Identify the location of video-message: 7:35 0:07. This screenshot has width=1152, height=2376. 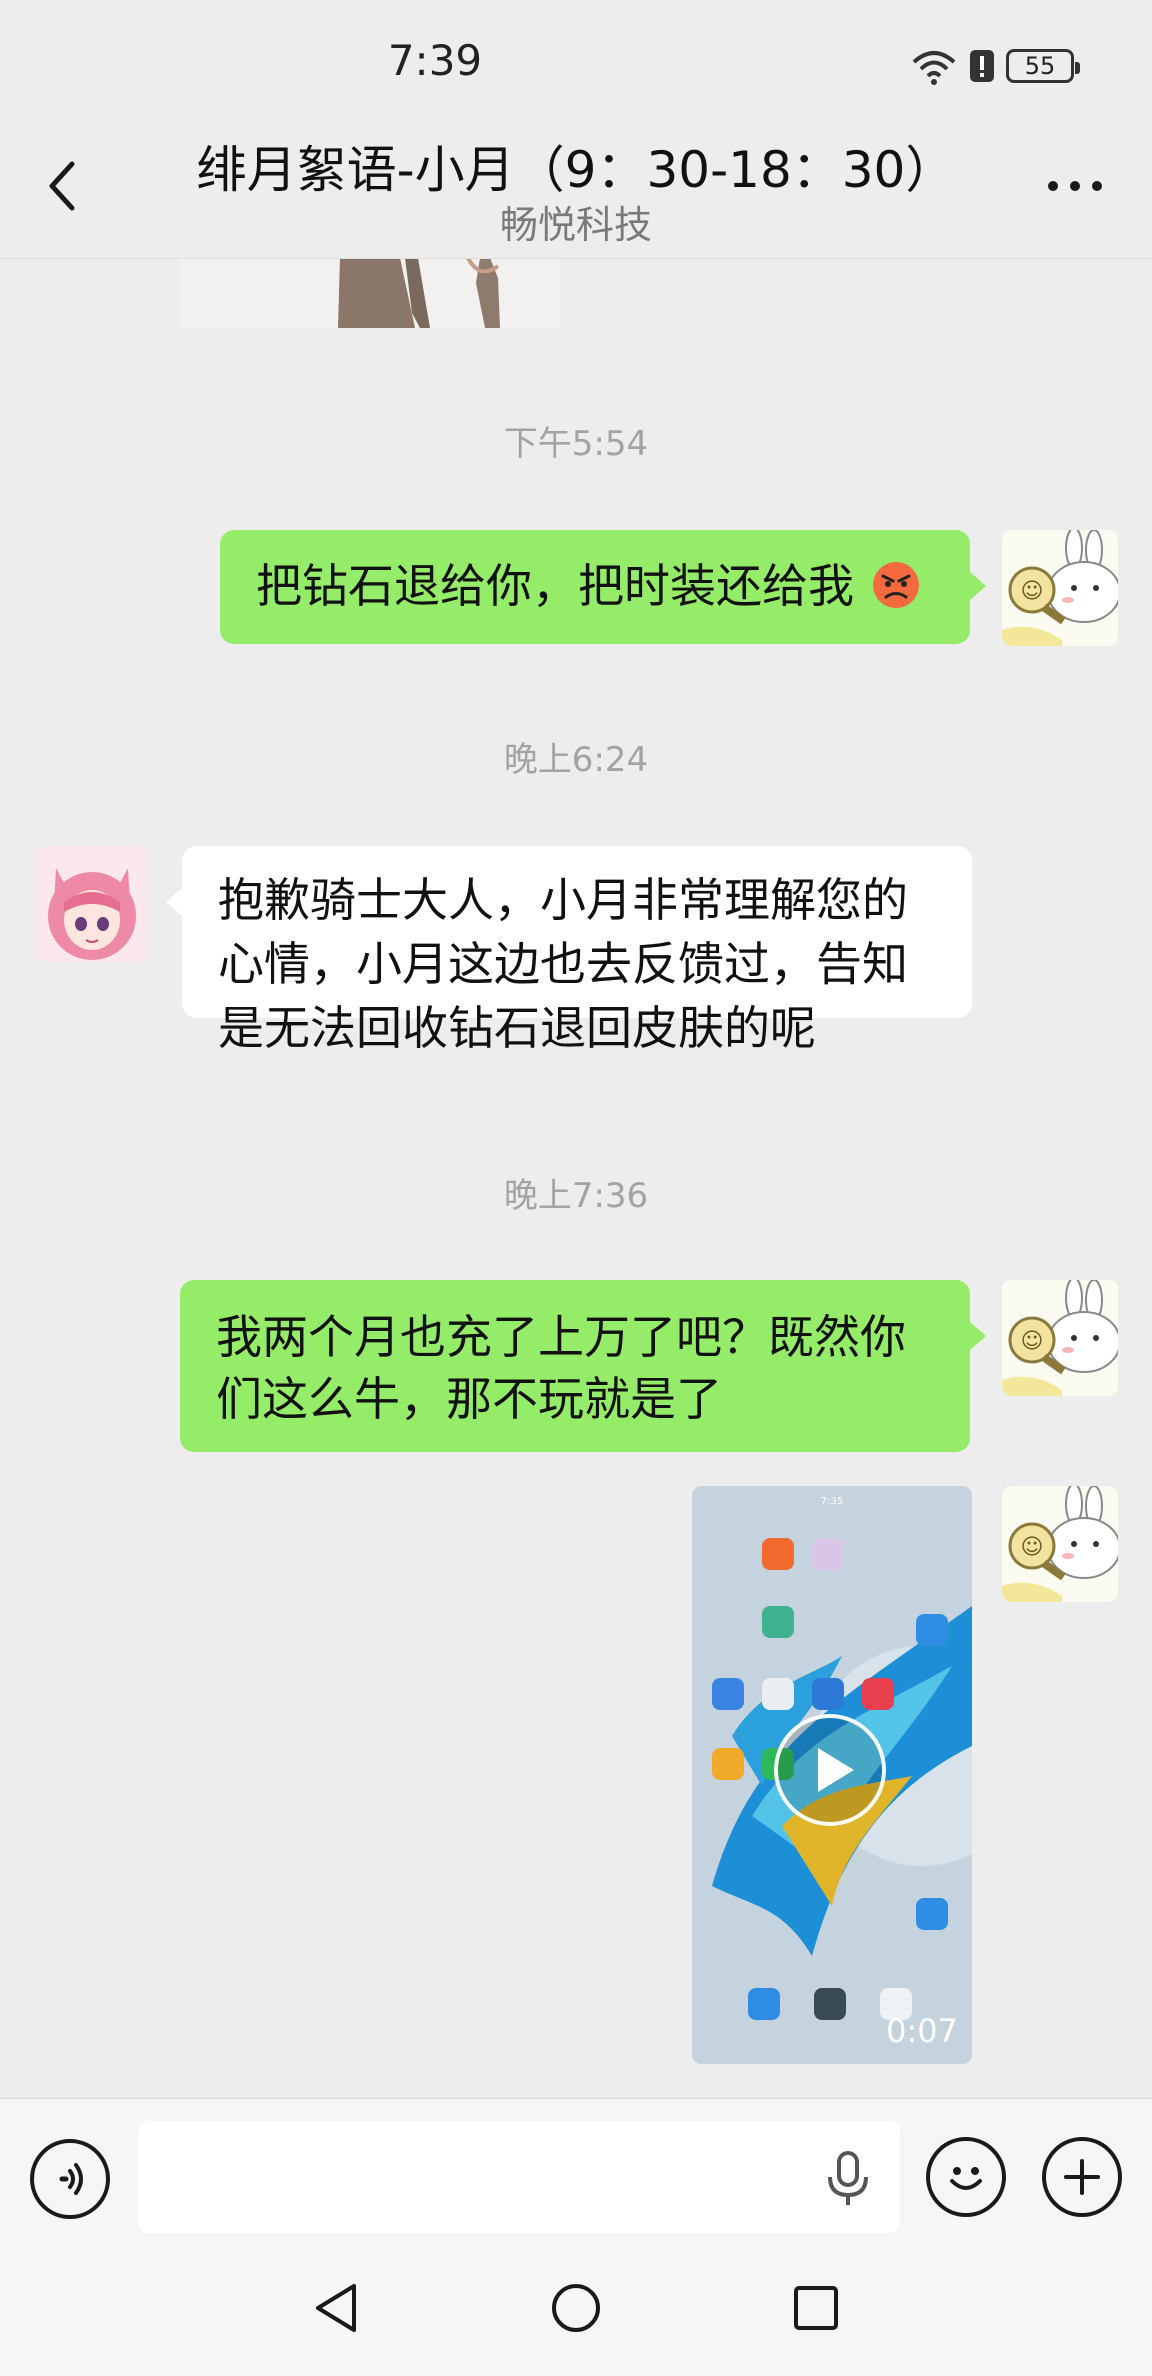
(832, 1775).